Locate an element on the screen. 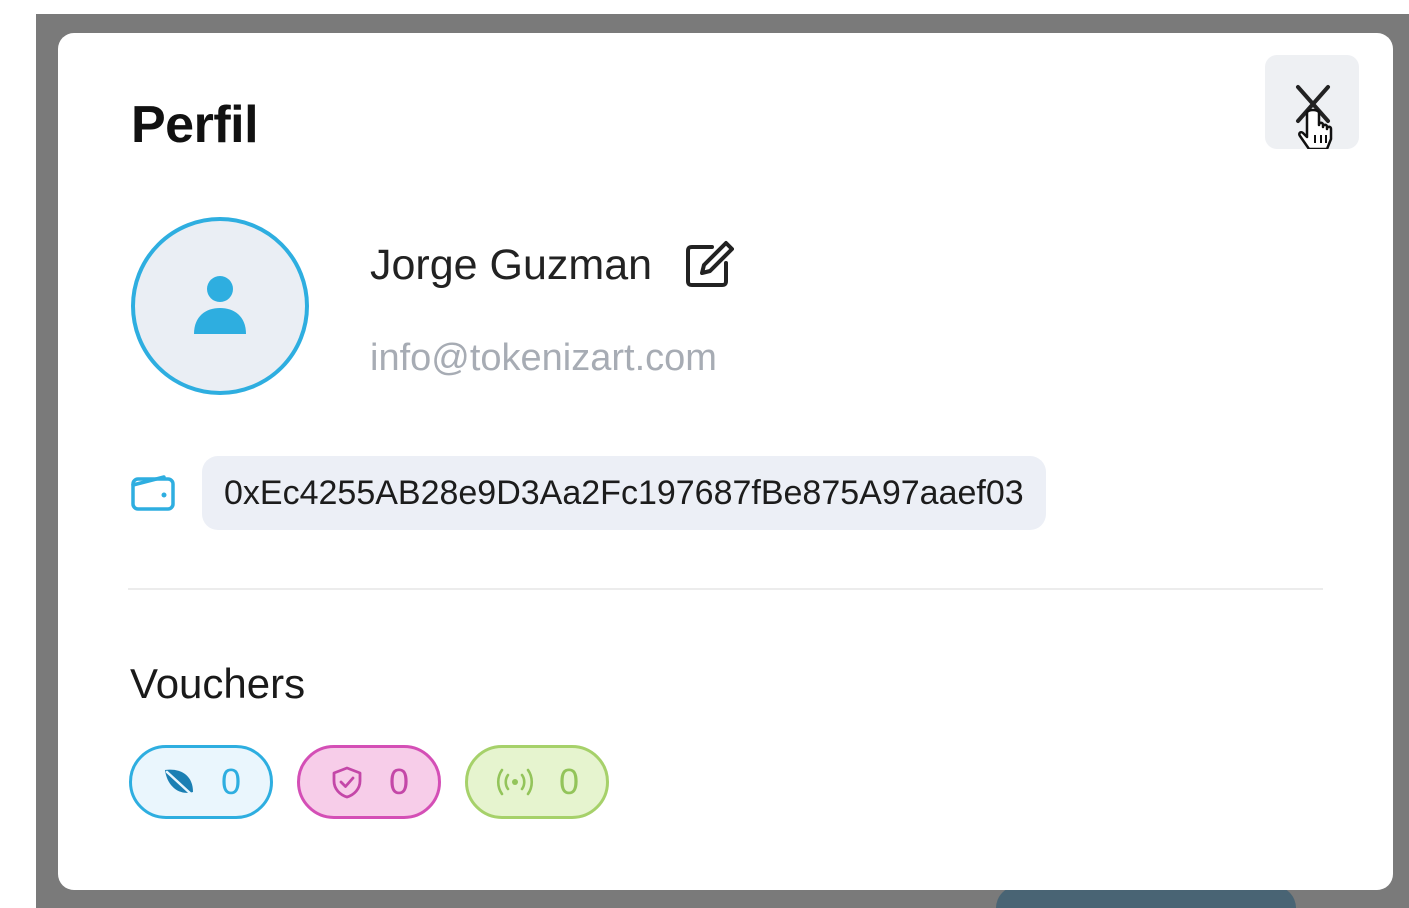 This screenshot has height=908, width=1409. avatar is located at coordinates (220, 306).